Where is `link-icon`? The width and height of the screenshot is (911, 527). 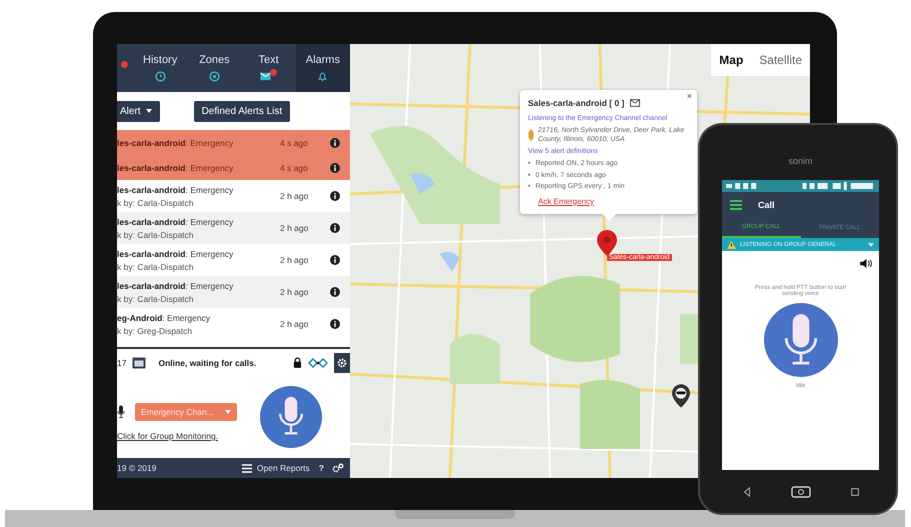
link-icon is located at coordinates (318, 363).